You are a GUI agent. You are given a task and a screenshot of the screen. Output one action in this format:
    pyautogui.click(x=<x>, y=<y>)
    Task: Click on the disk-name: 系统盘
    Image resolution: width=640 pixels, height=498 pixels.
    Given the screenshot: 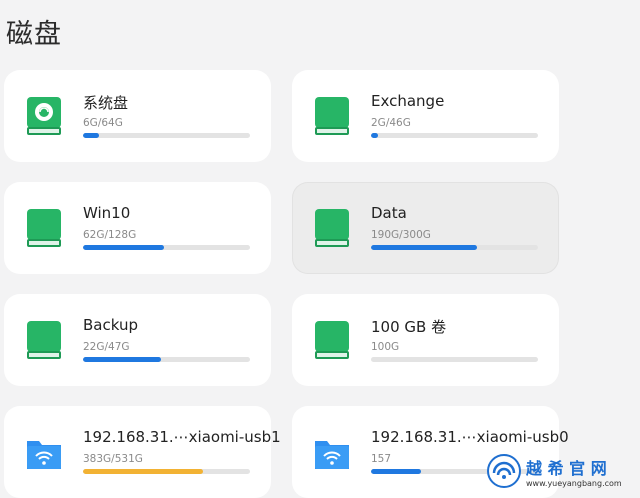 What is the action you would take?
    pyautogui.click(x=106, y=103)
    